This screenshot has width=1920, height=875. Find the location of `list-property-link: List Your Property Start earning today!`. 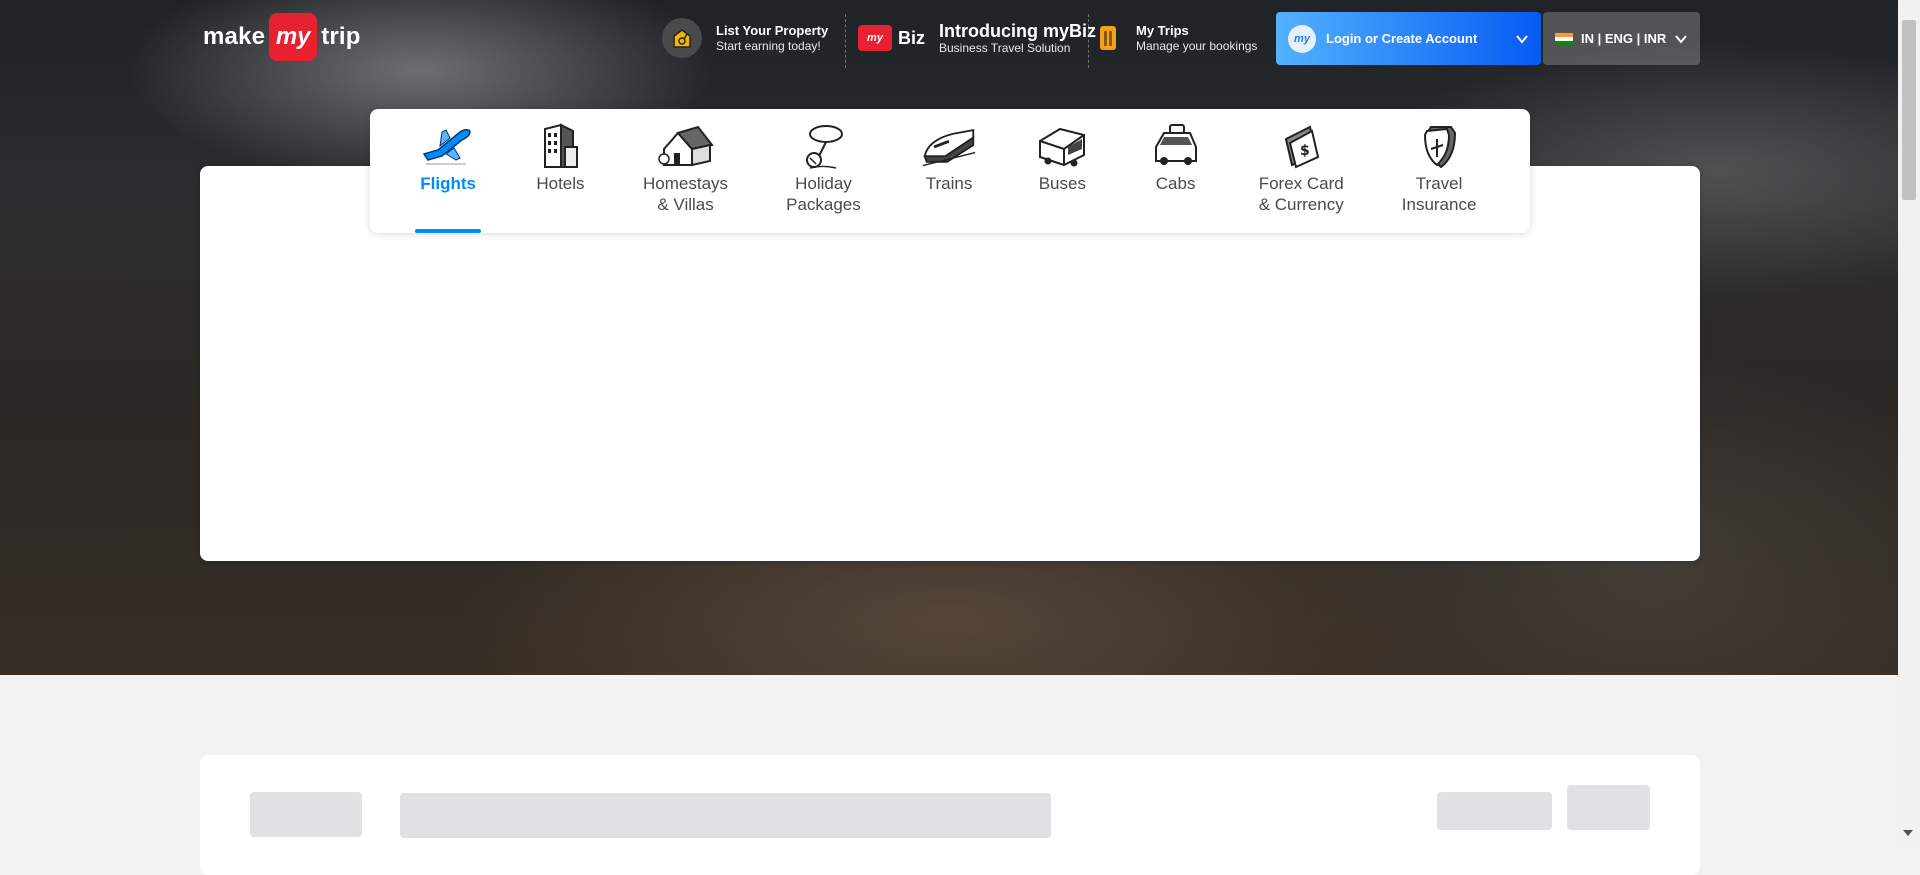

list-property-link: List Your Property Start earning today! is located at coordinates (745, 38).